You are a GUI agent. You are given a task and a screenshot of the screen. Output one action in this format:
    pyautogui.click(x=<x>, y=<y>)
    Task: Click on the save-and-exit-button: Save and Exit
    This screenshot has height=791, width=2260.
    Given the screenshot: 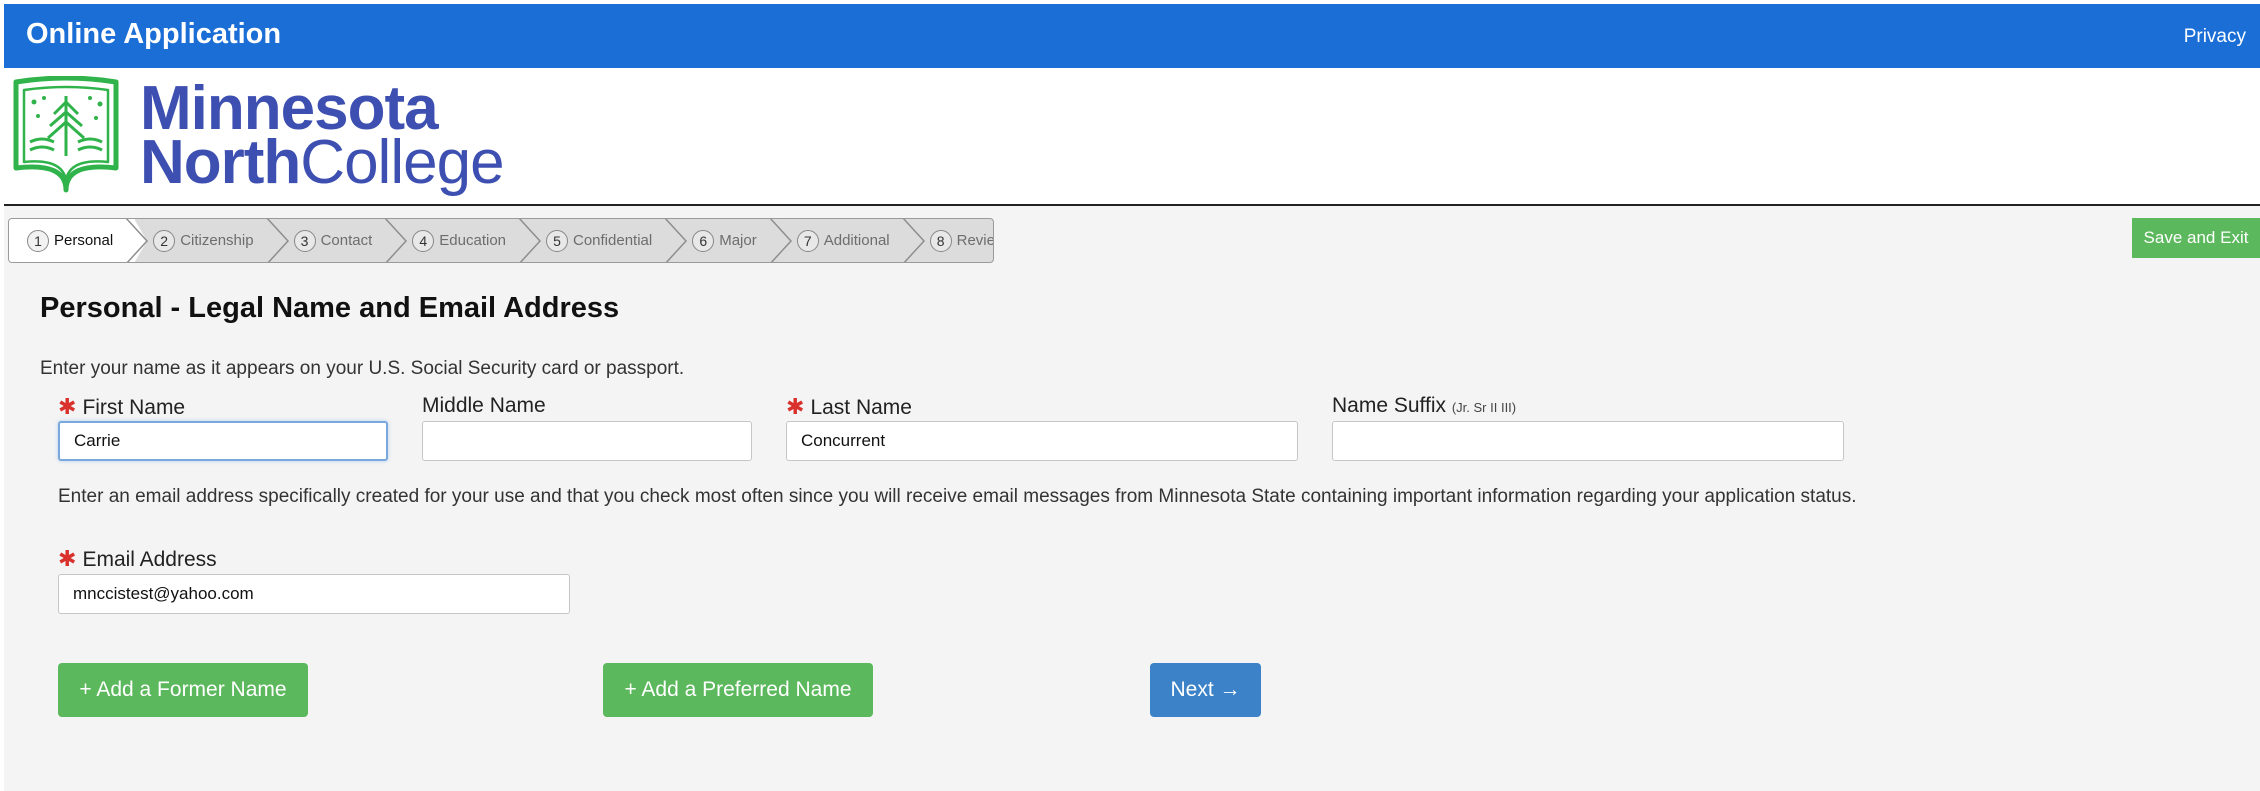 What is the action you would take?
    pyautogui.click(x=2196, y=238)
    